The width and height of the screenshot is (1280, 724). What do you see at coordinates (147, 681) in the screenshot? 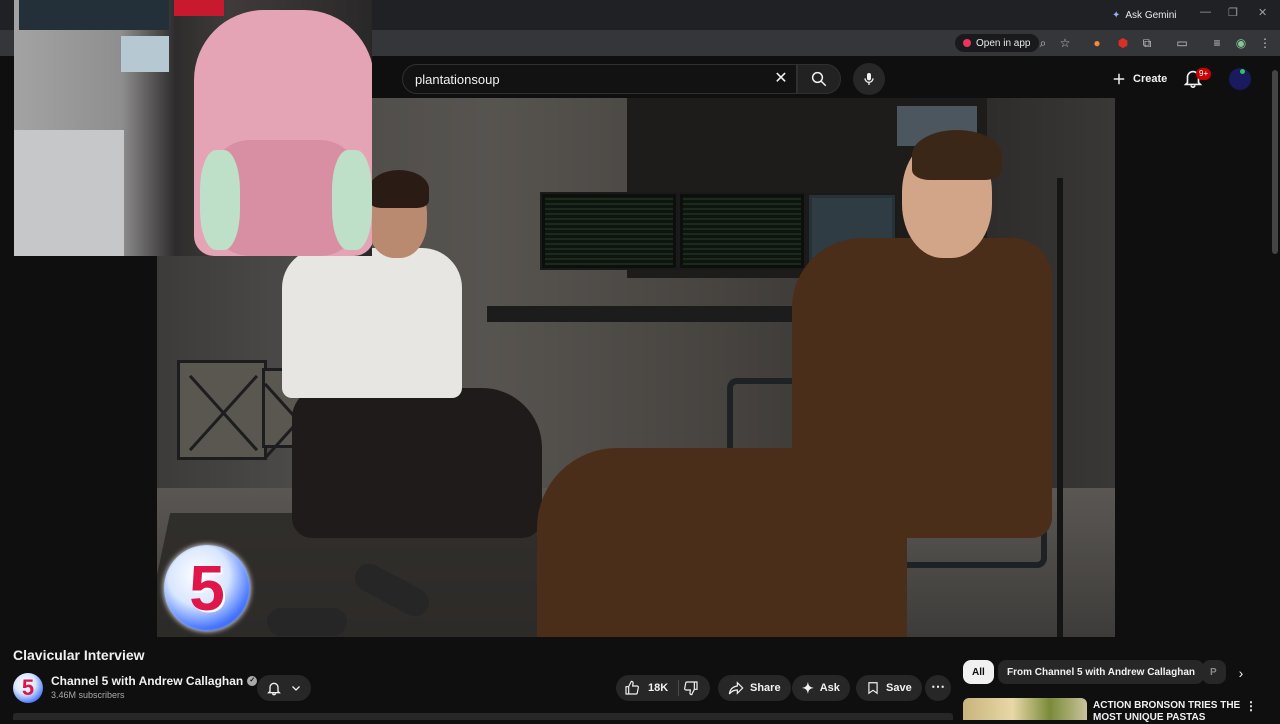
I see `channel-name: Channel 5 with Andrew Callaghan` at bounding box center [147, 681].